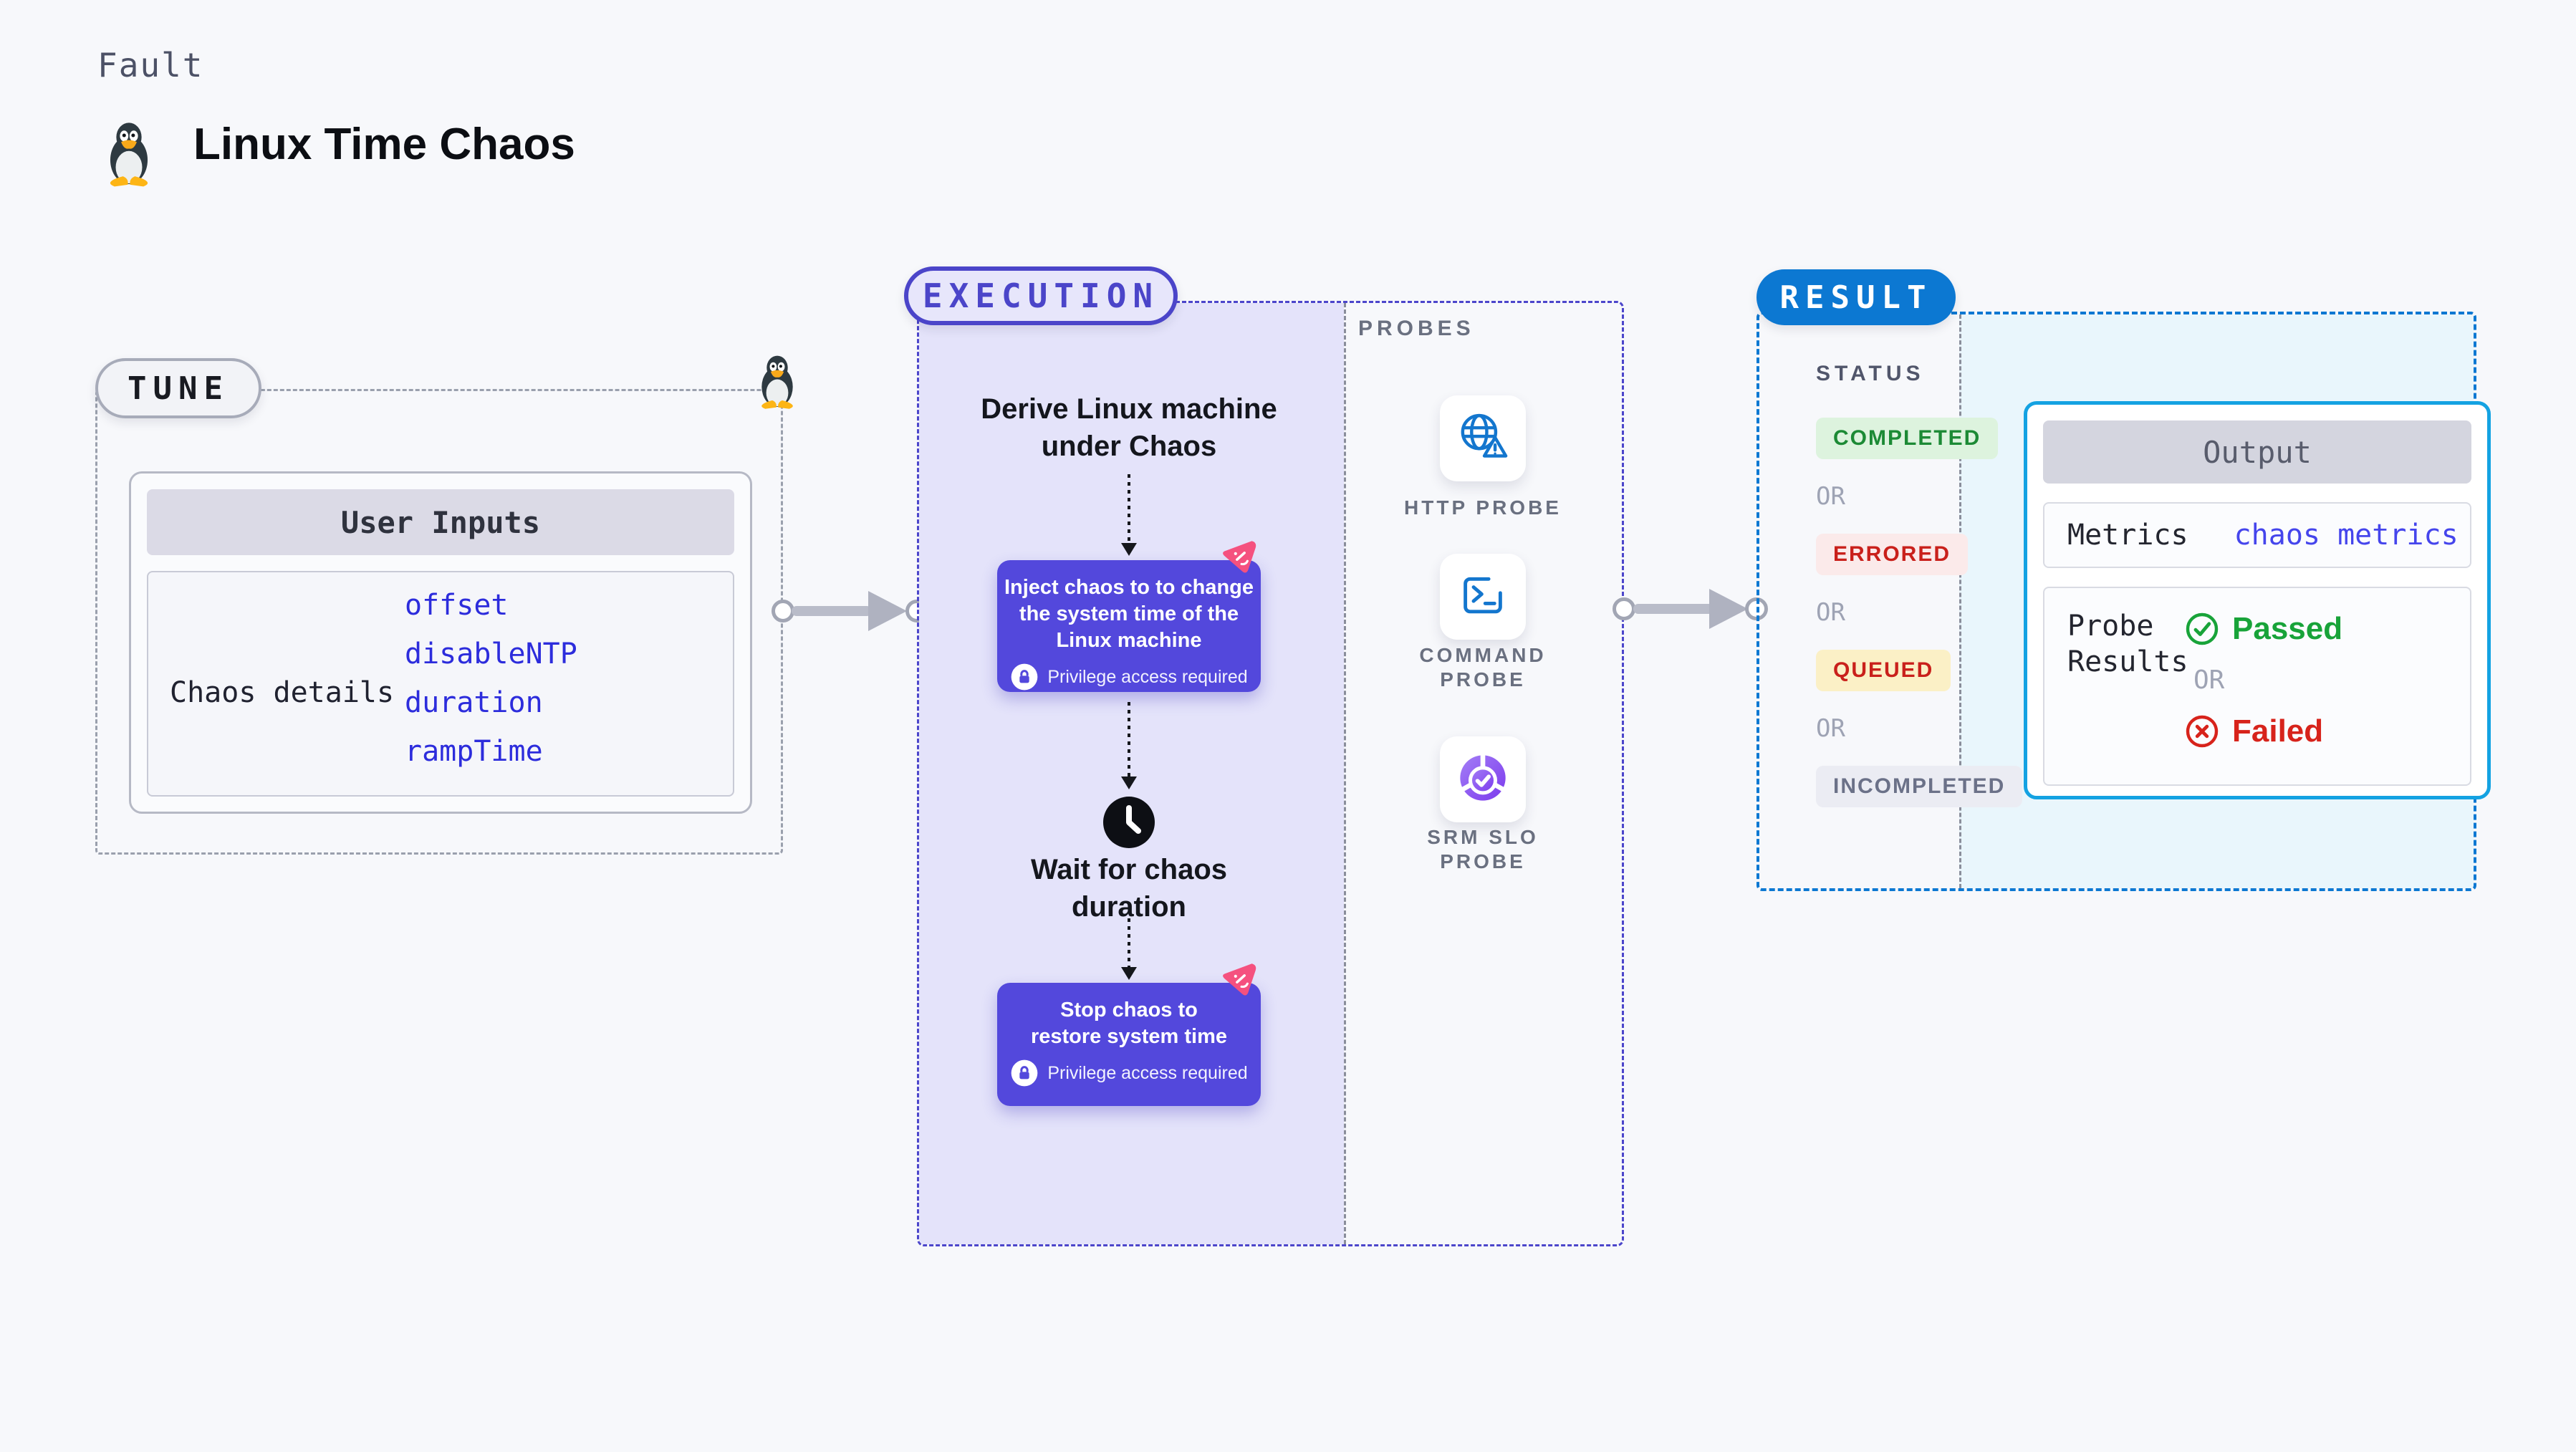 This screenshot has width=2576, height=1452. What do you see at coordinates (1483, 849) in the screenshot?
I see `srm-slo-probe-label: SRM SLO PROBE` at bounding box center [1483, 849].